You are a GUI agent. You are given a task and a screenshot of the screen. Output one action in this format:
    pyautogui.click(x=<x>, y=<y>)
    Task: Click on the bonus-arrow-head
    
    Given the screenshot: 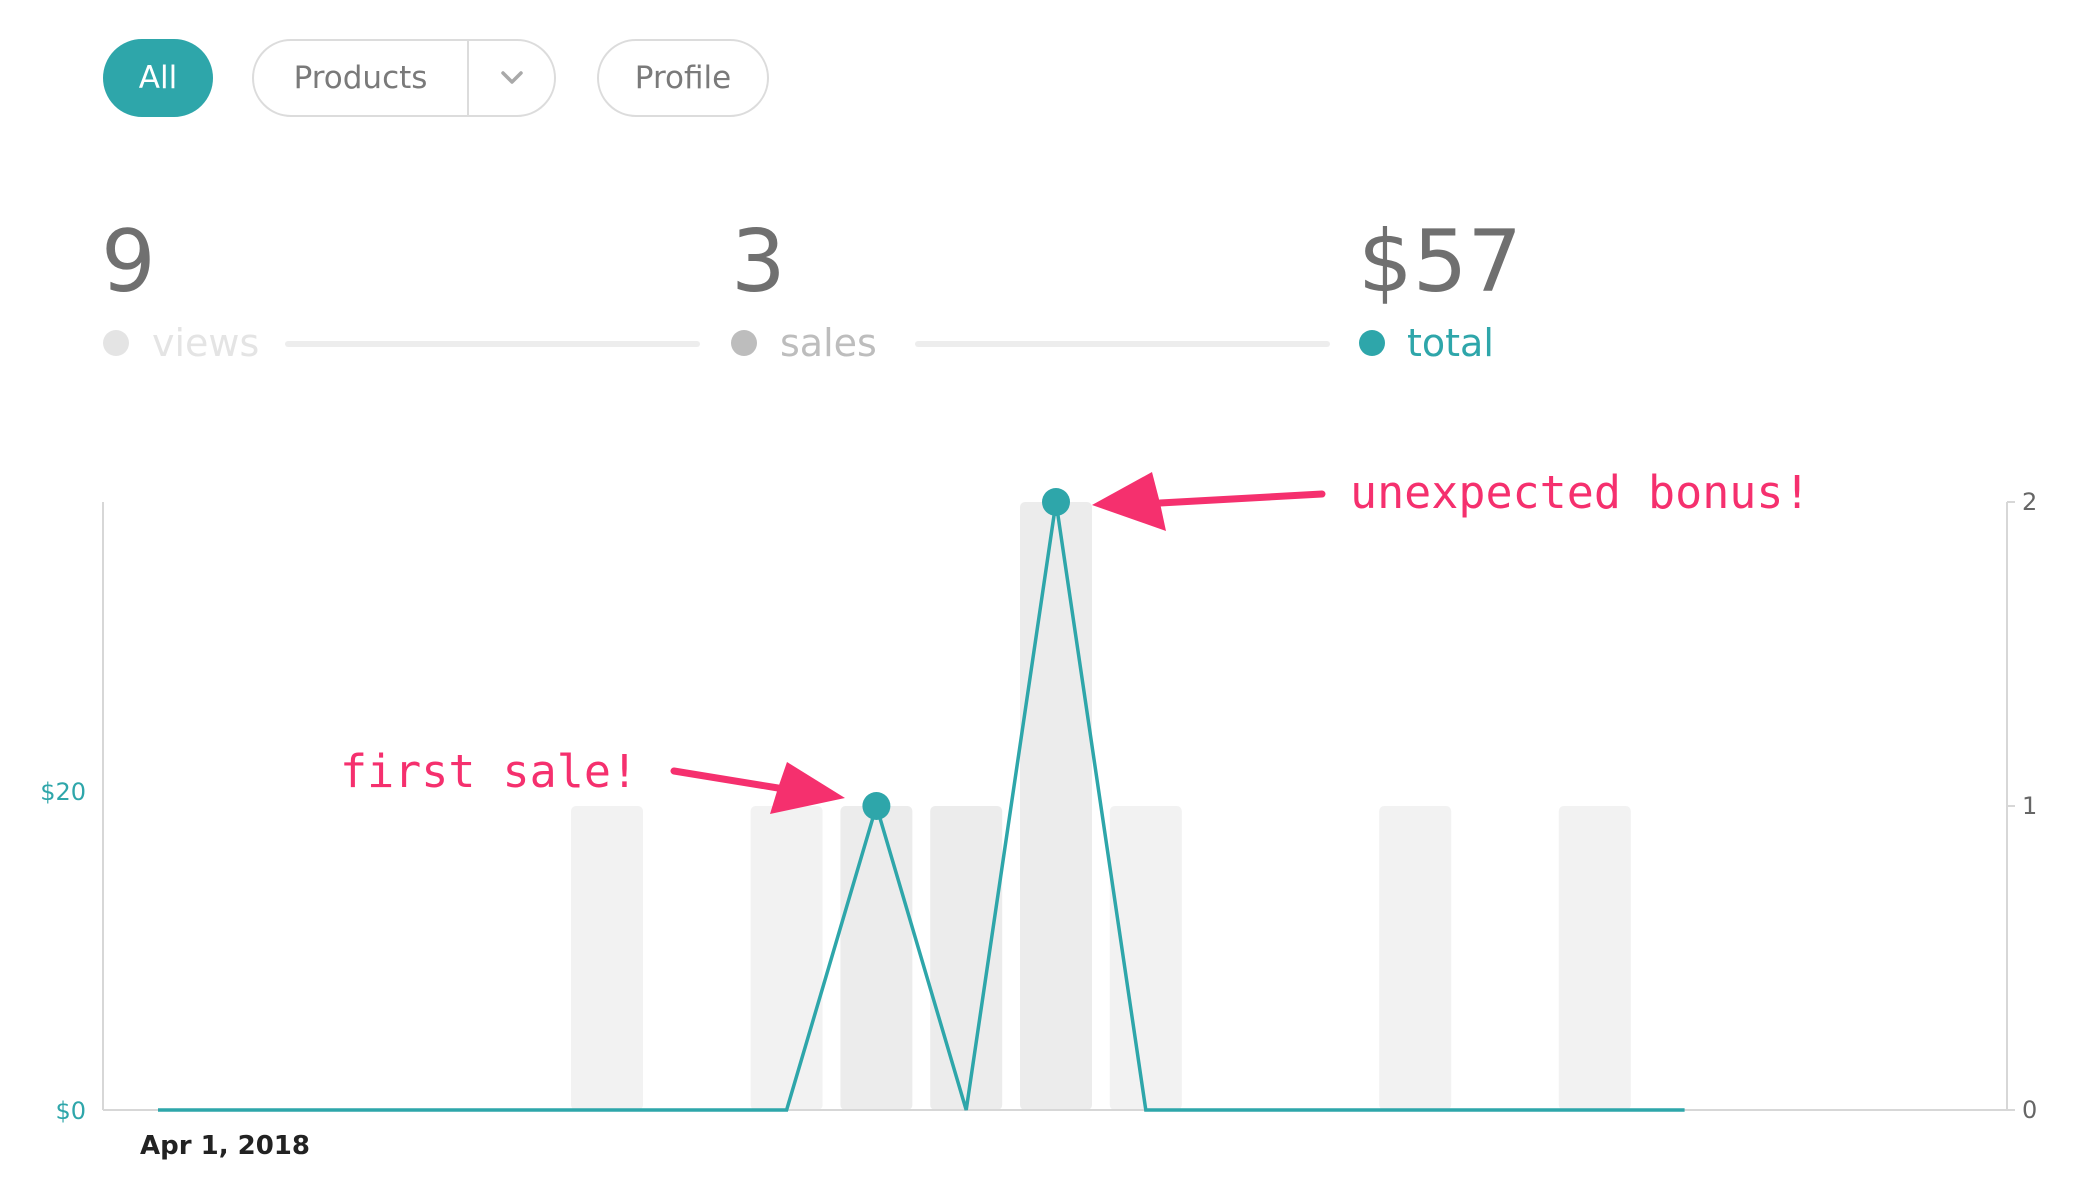 What is the action you would take?
    pyautogui.click(x=1129, y=501)
    